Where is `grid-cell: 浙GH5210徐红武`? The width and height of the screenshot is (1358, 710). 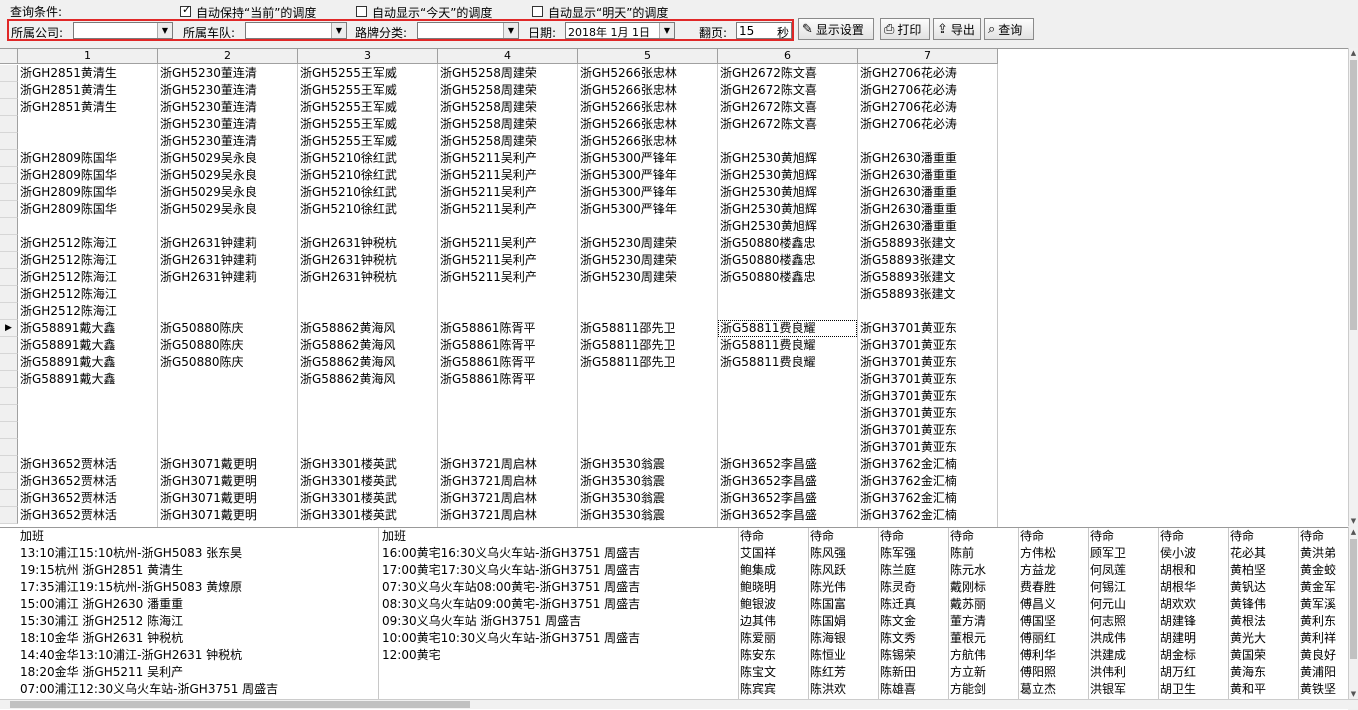
grid-cell: 浙GH5210徐红武 is located at coordinates (367, 192).